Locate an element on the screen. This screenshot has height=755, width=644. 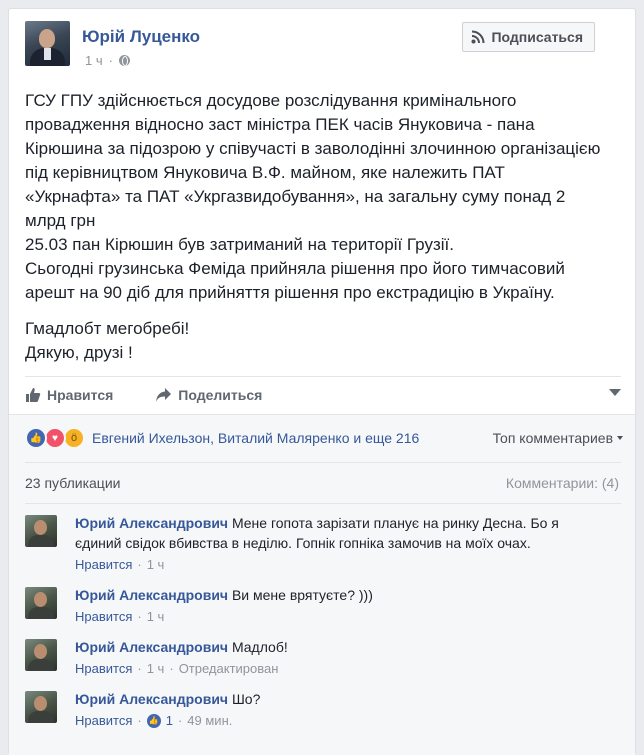
wow-reaction-icon: ö is located at coordinates (74, 438).